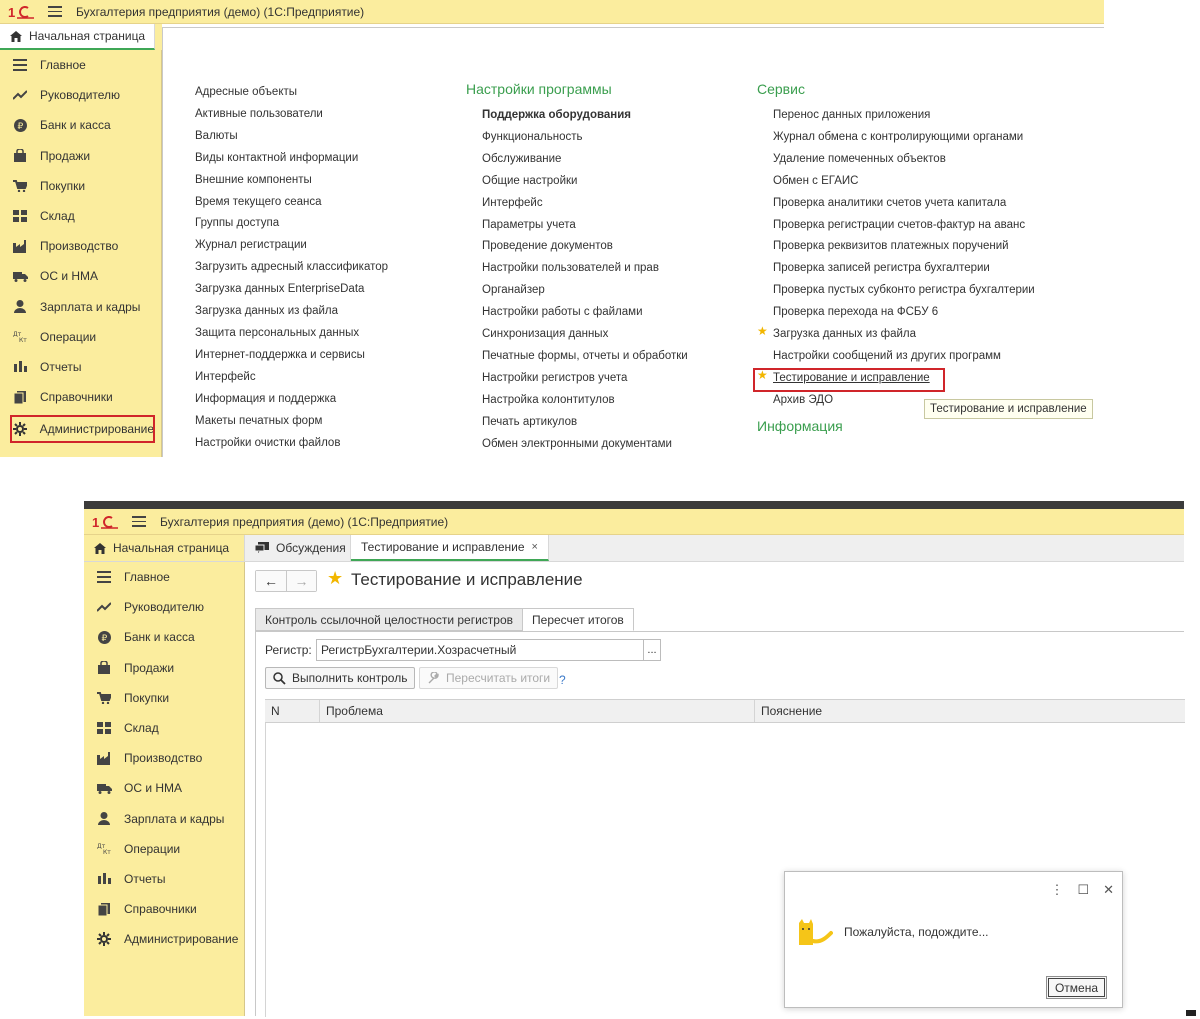 The width and height of the screenshot is (1200, 1019). Describe the element at coordinates (291, 115) in the screenshot. I see `link-active-users: Активные пользователи` at that location.